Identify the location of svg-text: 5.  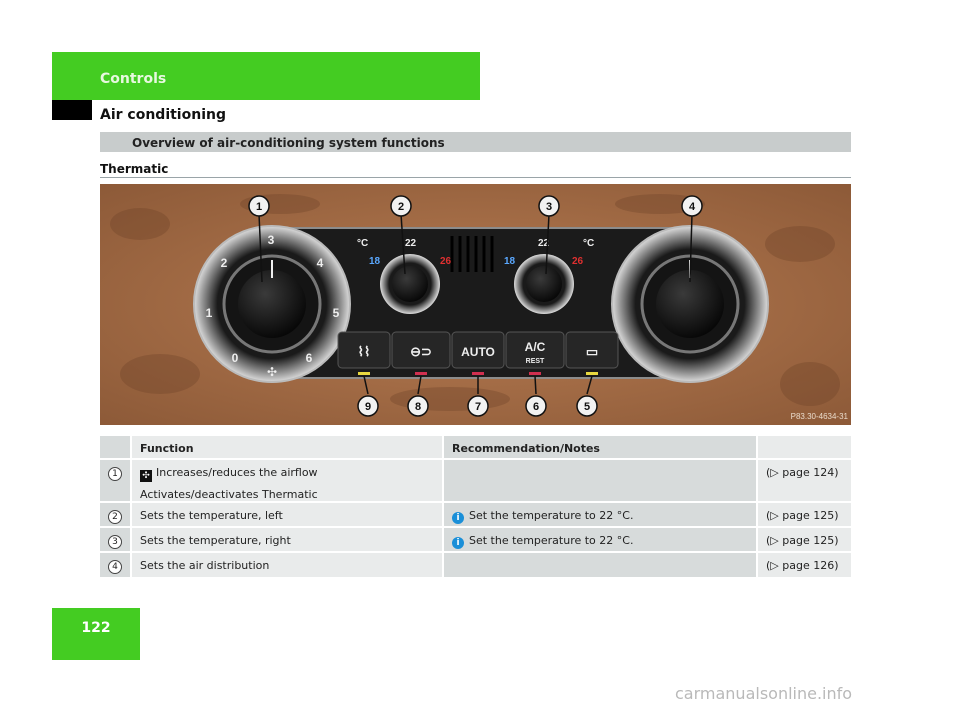
(336, 313).